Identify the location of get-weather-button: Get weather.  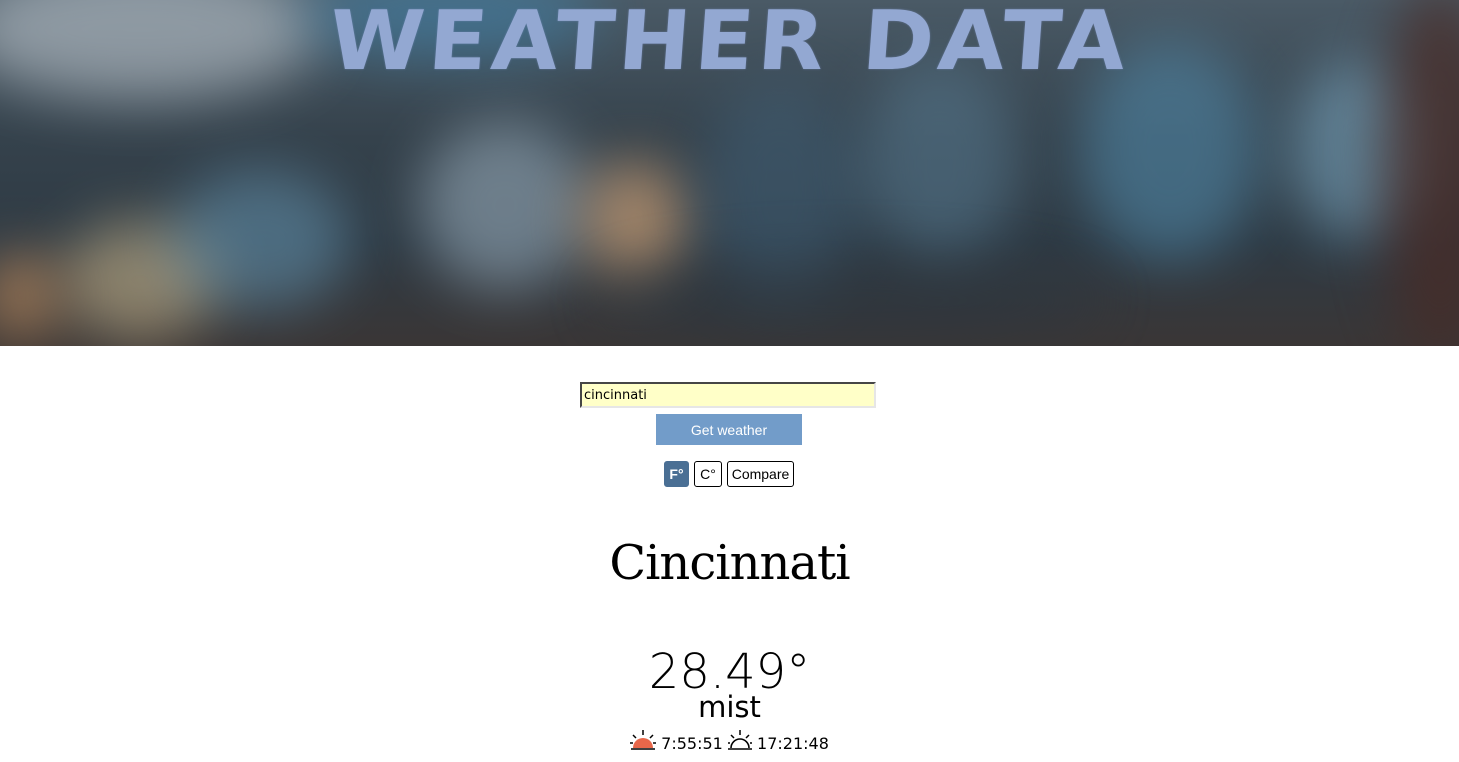
(729, 429).